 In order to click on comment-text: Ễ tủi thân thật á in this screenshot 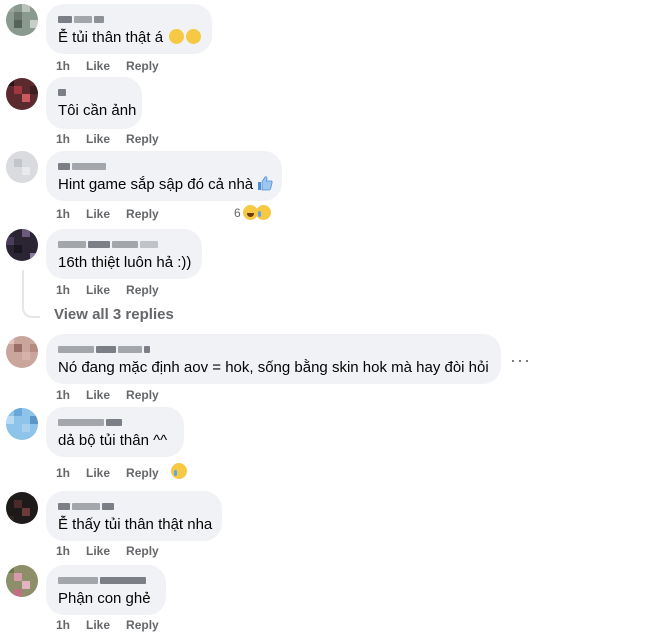, I will do `click(130, 38)`.